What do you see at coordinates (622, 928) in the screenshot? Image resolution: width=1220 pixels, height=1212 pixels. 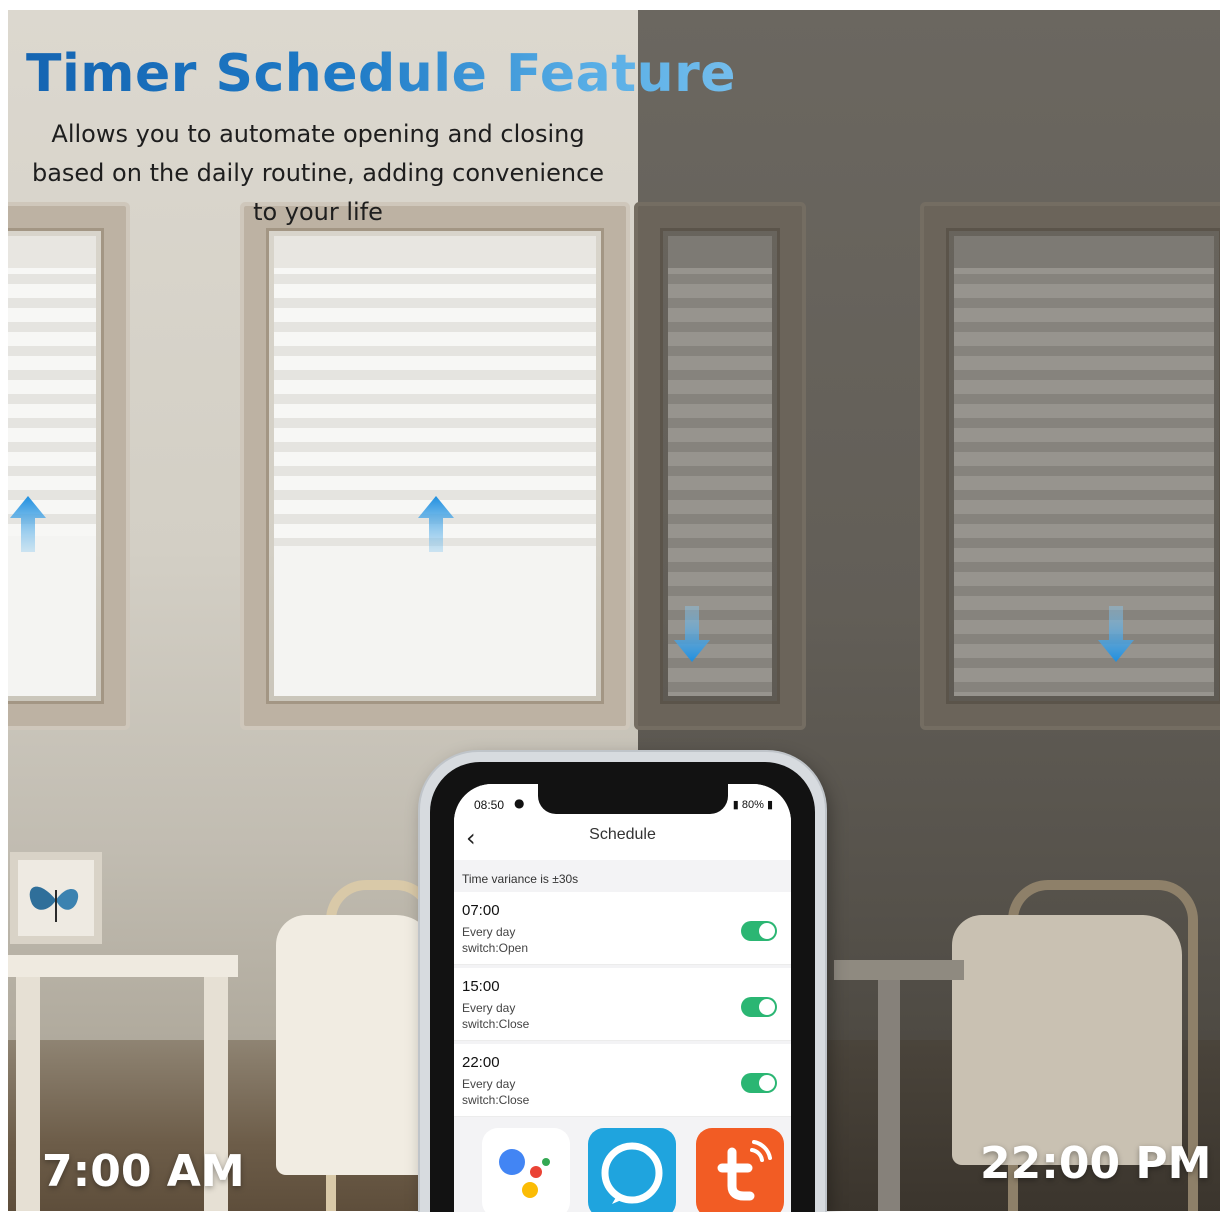 I see `schedule-item: 07:00 Every day switch:Open` at bounding box center [622, 928].